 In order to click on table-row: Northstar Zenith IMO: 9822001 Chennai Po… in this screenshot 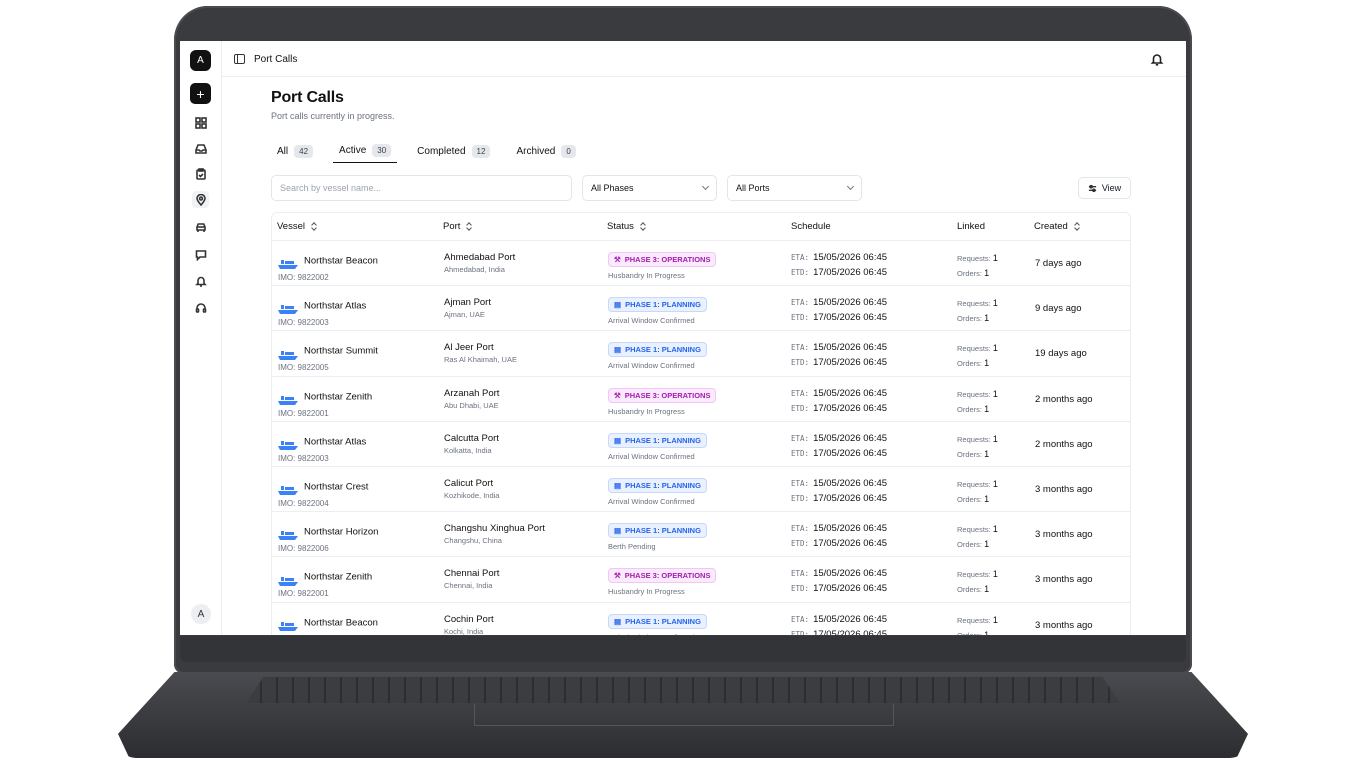, I will do `click(701, 580)`.